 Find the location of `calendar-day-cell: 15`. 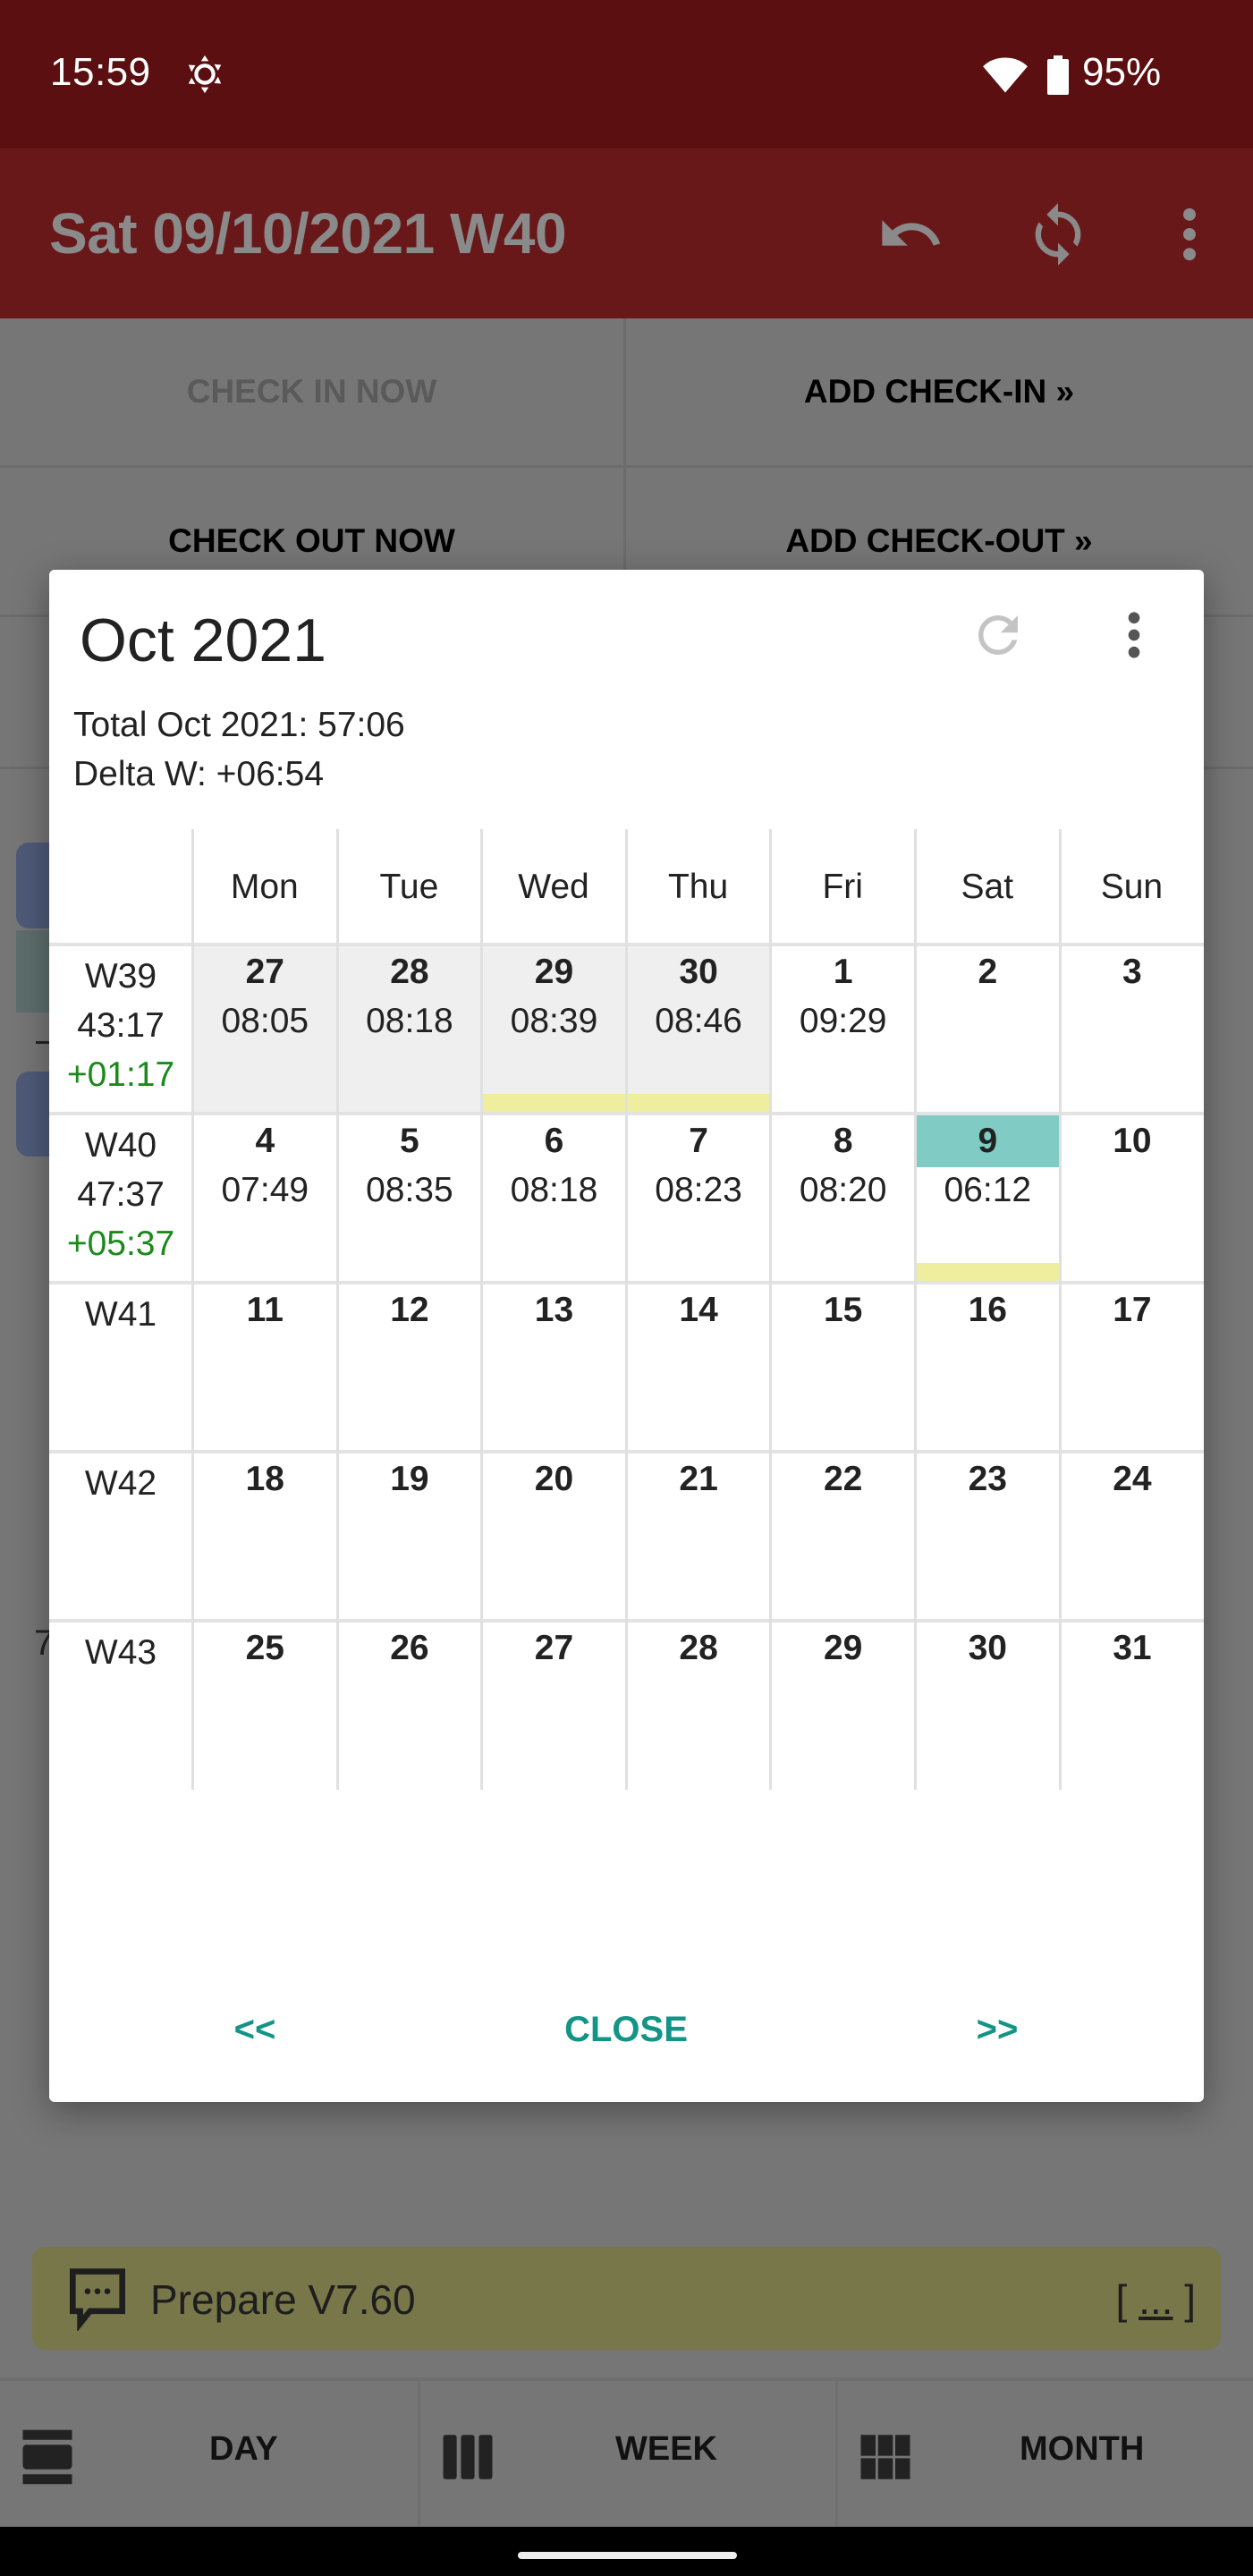

calendar-day-cell: 15 is located at coordinates (843, 1367).